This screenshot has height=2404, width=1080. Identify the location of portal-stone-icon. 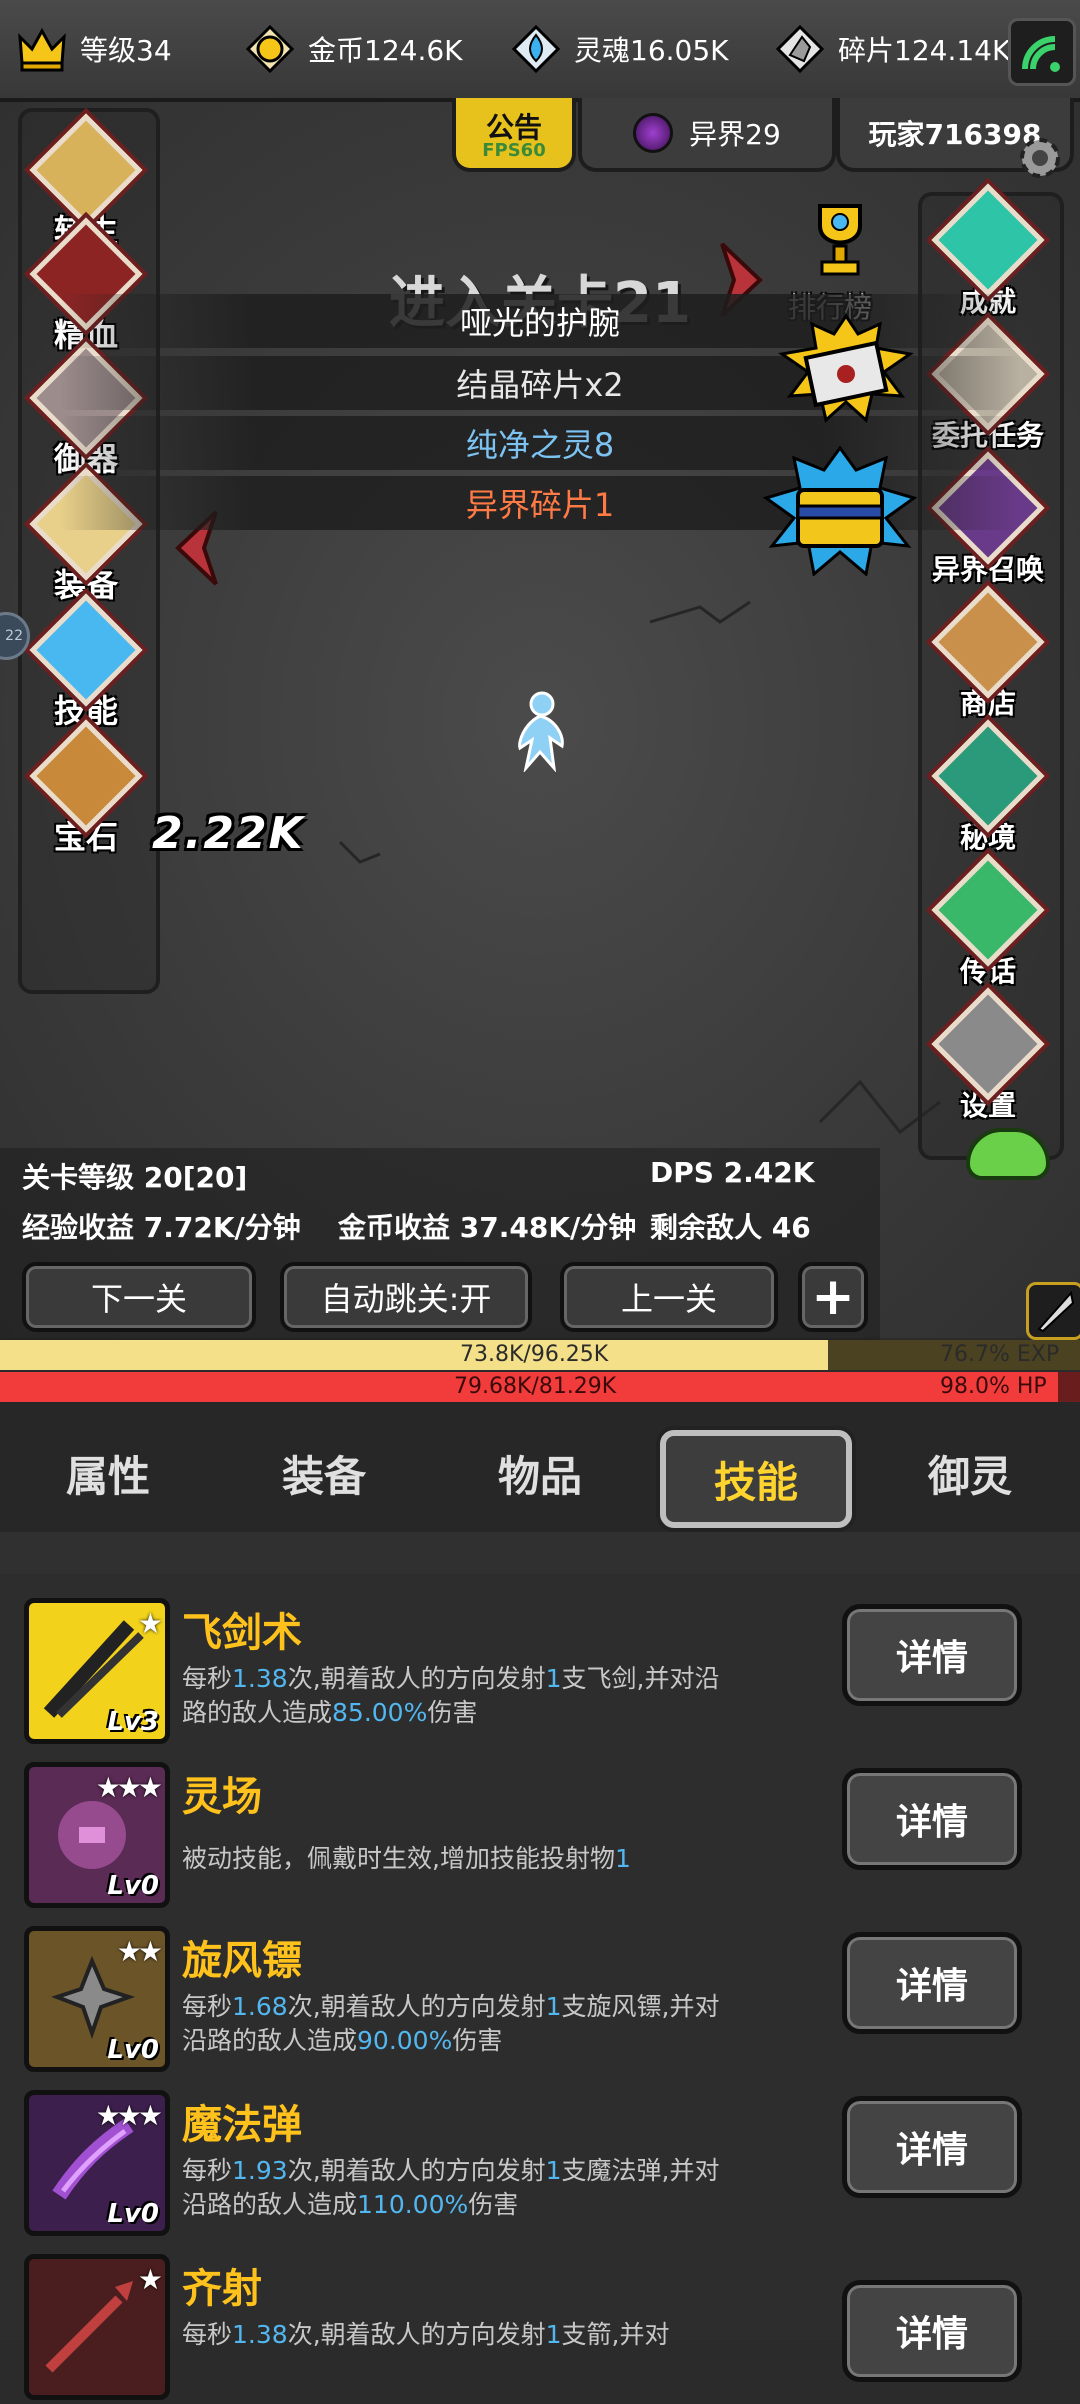
(988, 776).